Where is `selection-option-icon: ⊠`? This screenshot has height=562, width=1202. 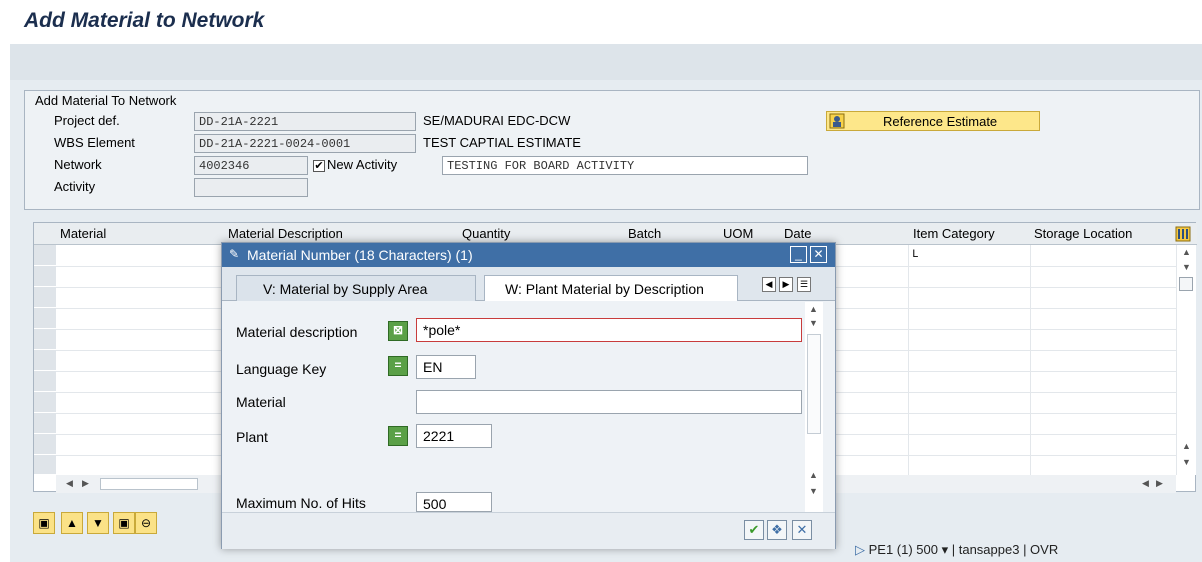 selection-option-icon: ⊠ is located at coordinates (398, 331).